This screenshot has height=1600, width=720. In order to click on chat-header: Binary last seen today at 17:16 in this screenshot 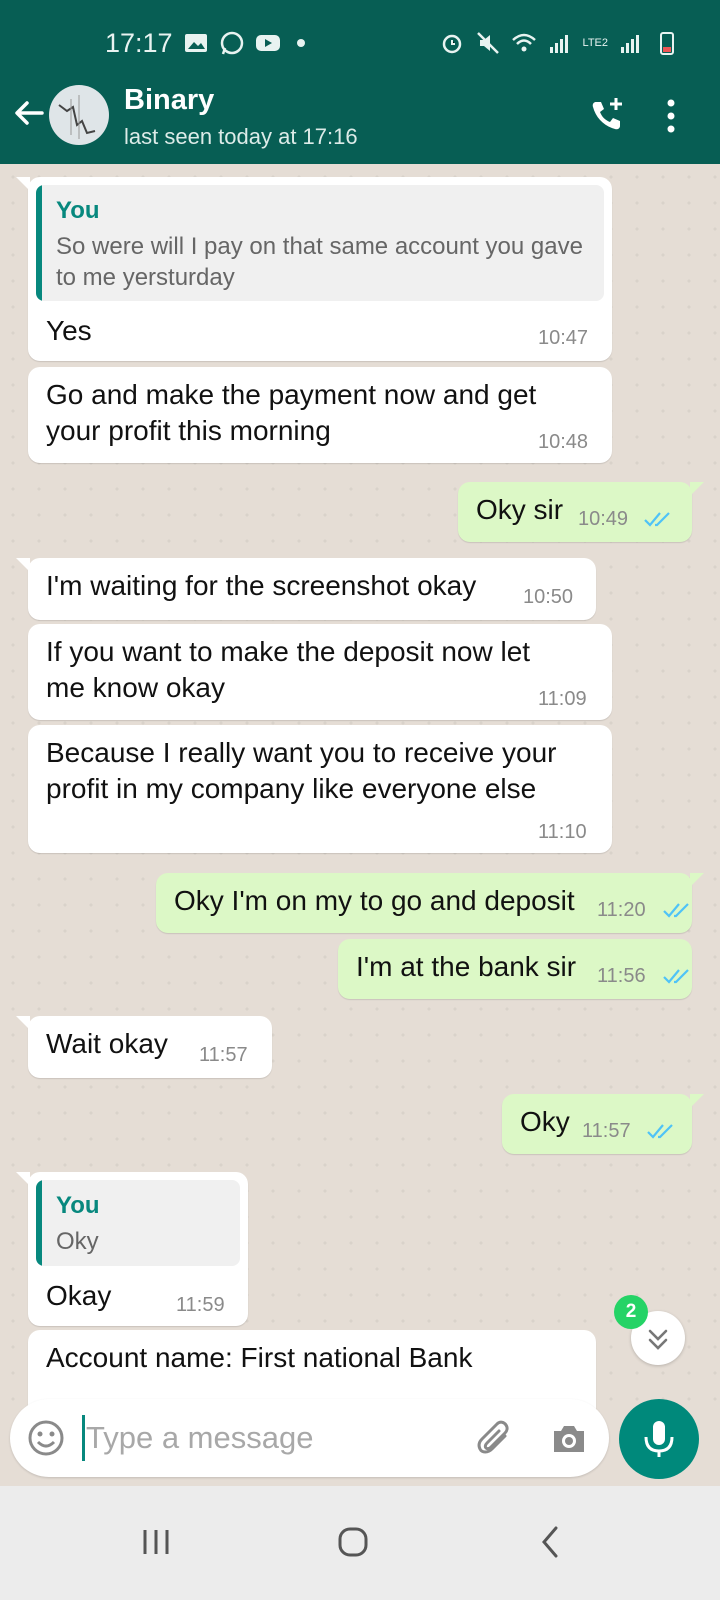, I will do `click(360, 116)`.